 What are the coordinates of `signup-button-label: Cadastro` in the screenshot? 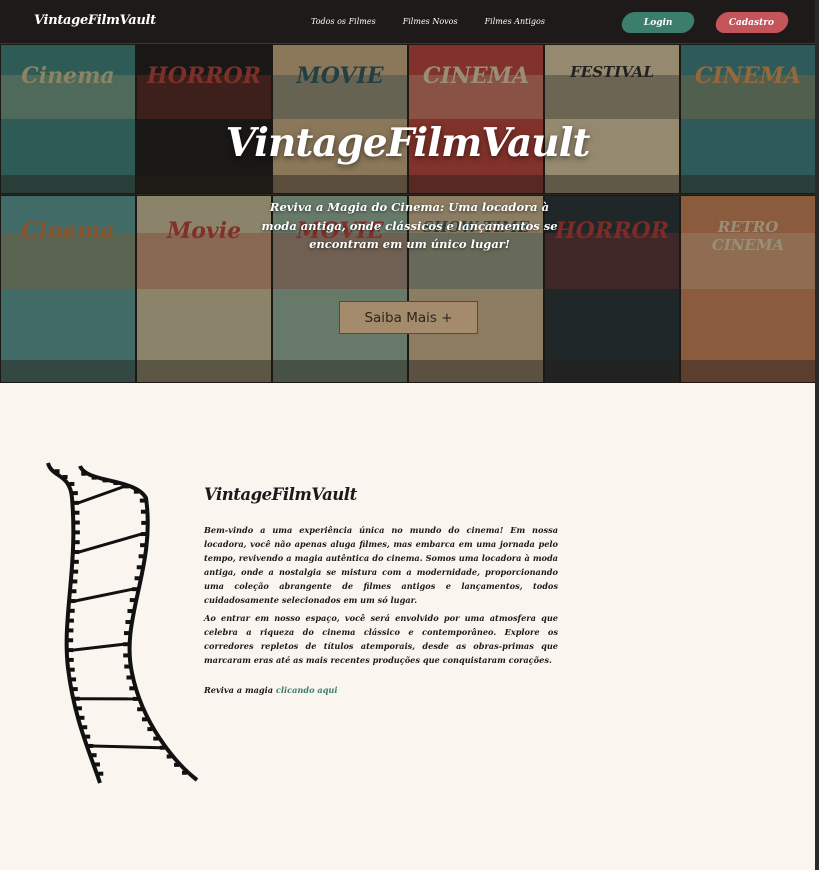 It's located at (752, 22).